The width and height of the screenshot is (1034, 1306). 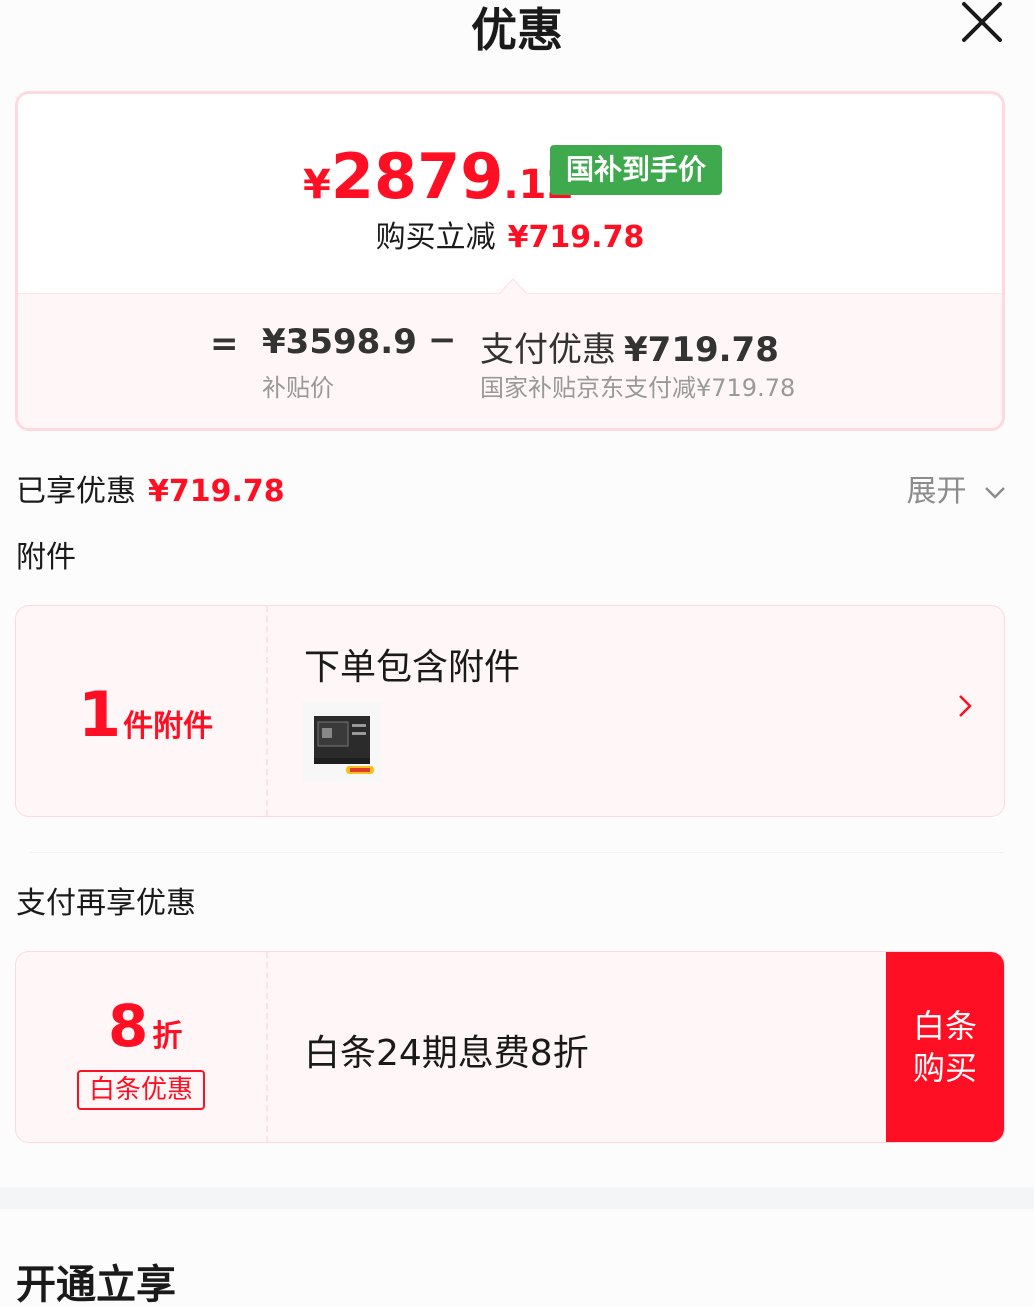 What do you see at coordinates (168, 726) in the screenshot?
I see `accessory-count-unit: 件附件` at bounding box center [168, 726].